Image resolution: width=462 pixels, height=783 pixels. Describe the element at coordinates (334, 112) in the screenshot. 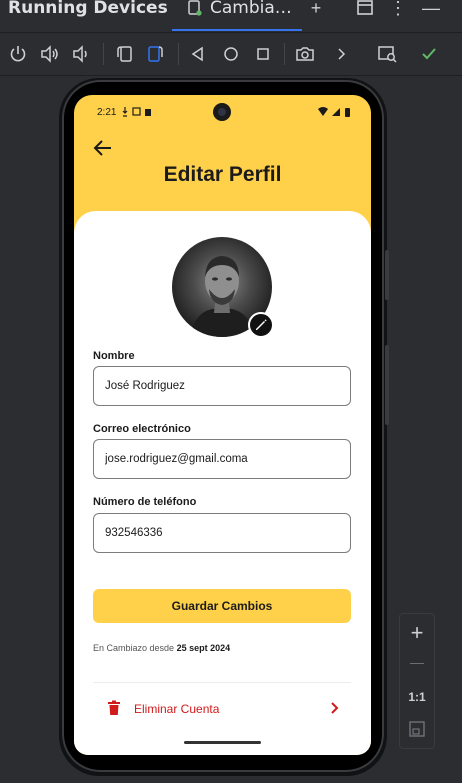

I see `signal-battery-icons` at that location.